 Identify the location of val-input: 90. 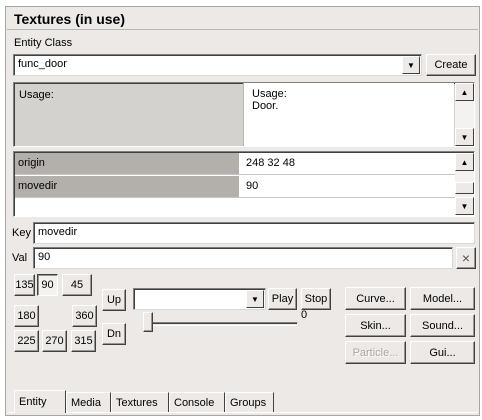
(243, 258).